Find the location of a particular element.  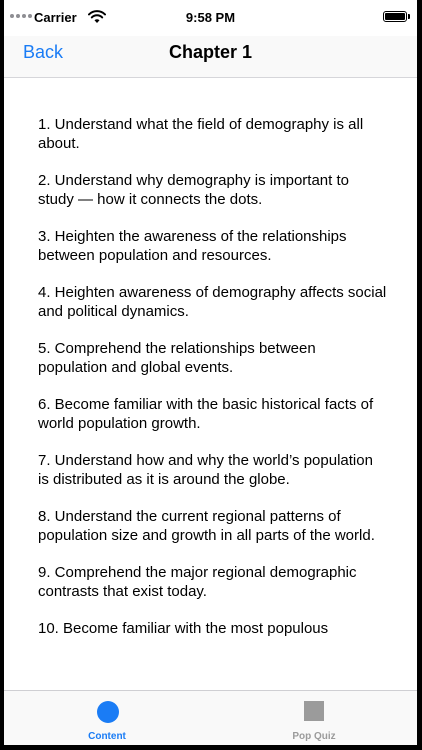

square-icon is located at coordinates (314, 711).